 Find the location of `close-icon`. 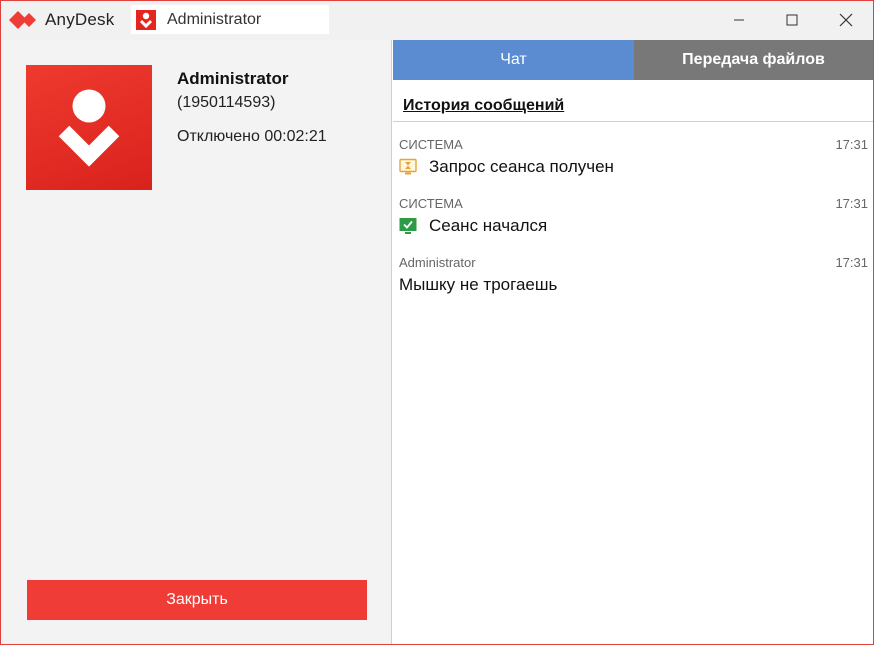

close-icon is located at coordinates (846, 20).